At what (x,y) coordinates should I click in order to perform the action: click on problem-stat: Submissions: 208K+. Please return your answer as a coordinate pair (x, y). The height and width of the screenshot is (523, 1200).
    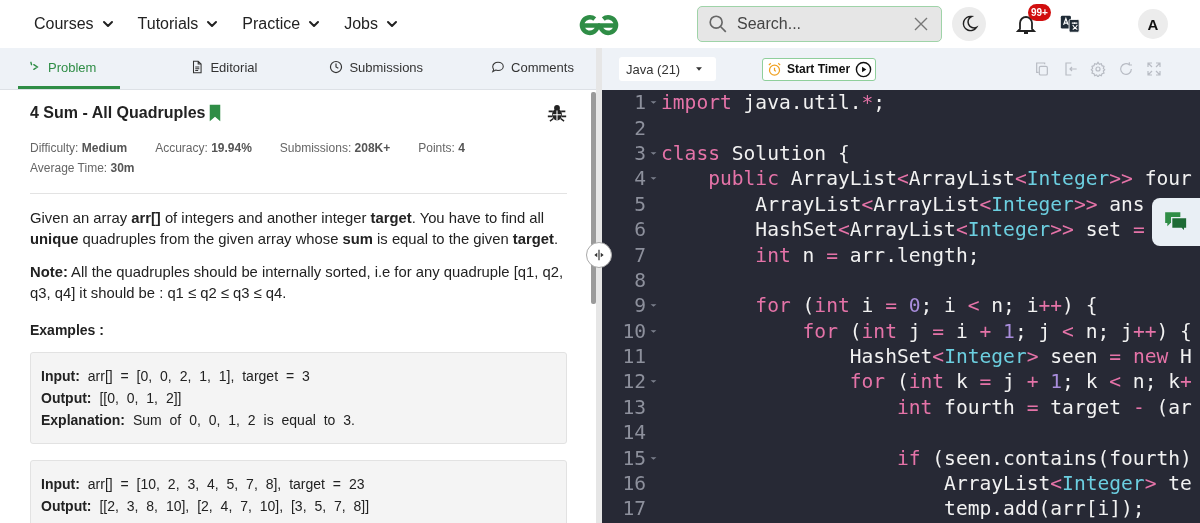
    Looking at the image, I should click on (335, 148).